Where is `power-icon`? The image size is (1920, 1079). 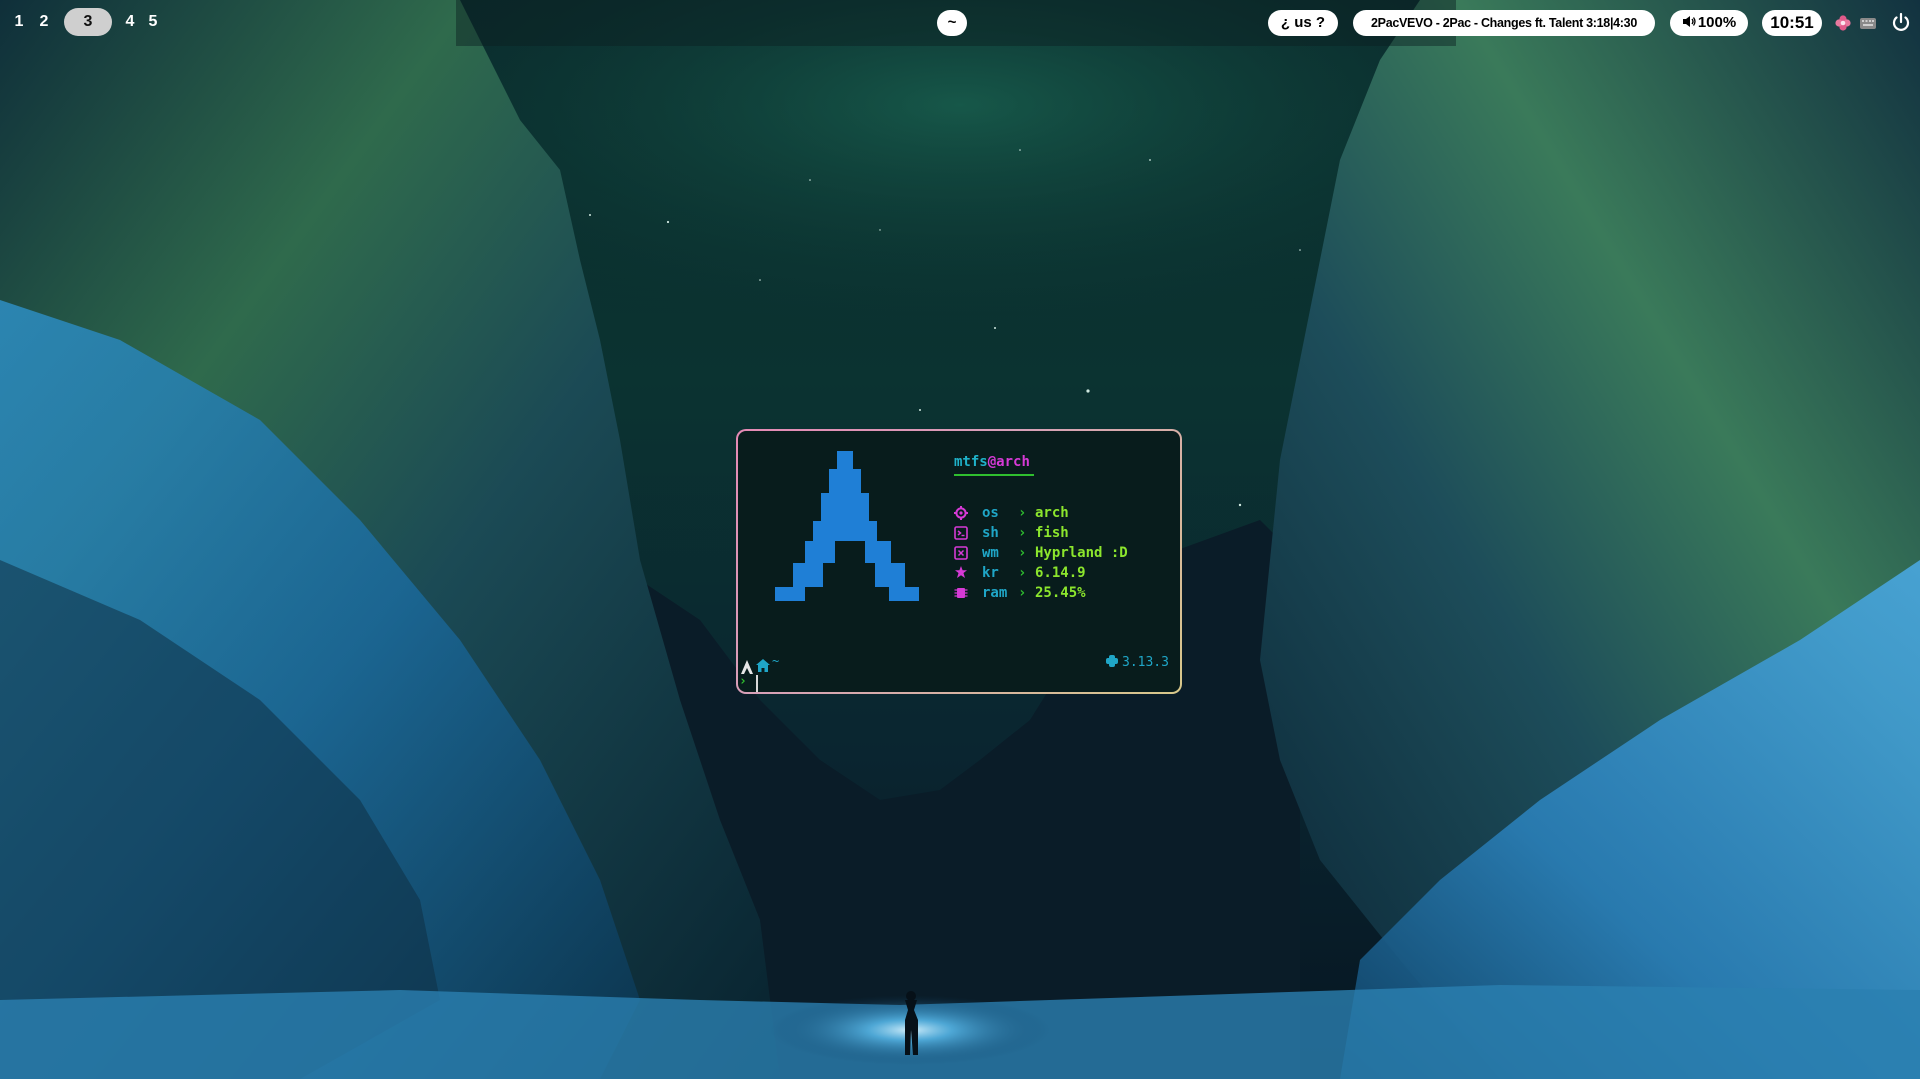 power-icon is located at coordinates (1901, 22).